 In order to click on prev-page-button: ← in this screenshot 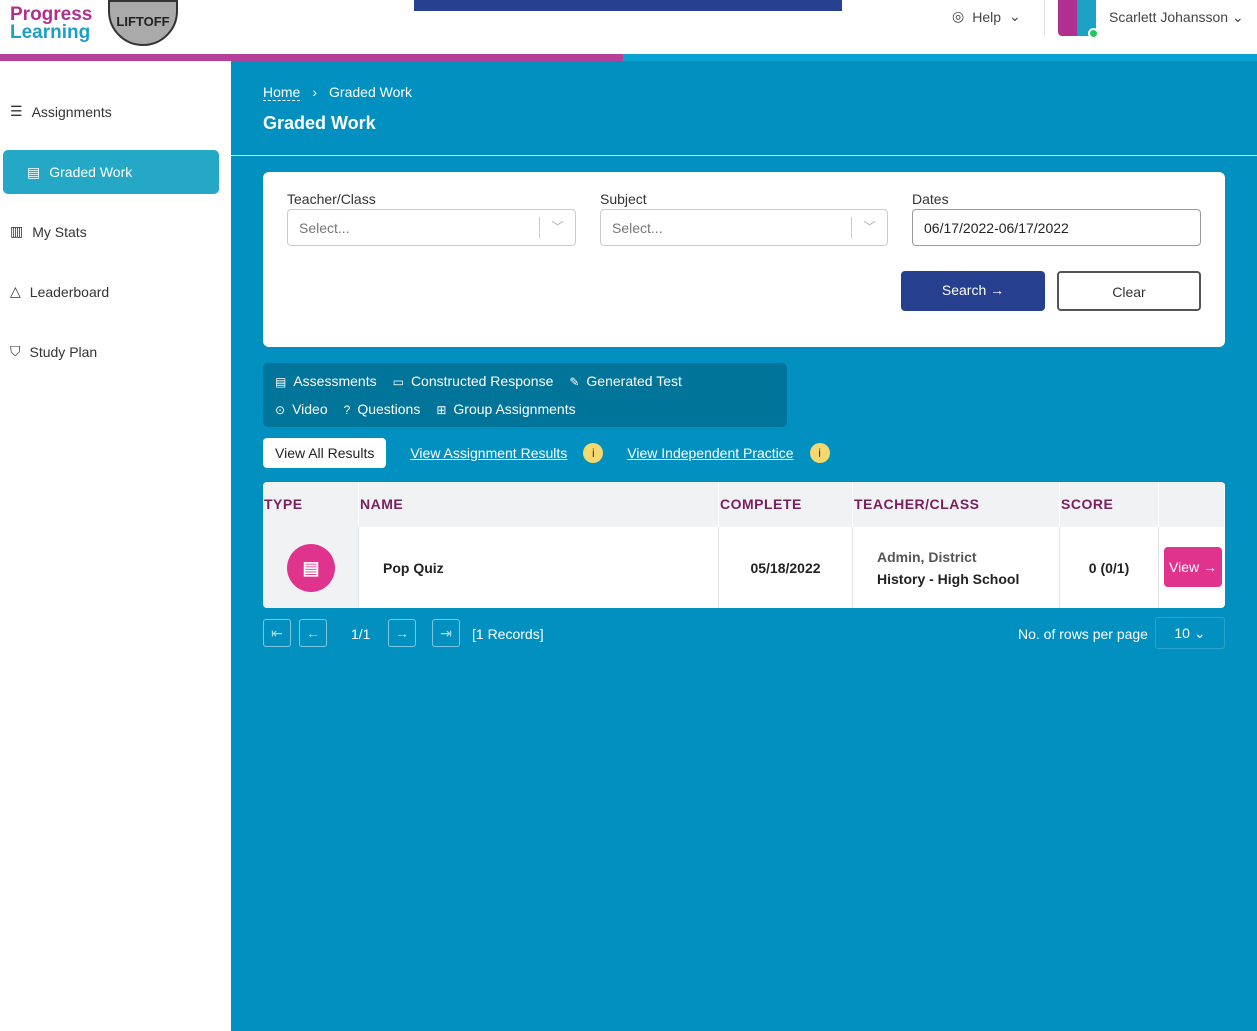, I will do `click(313, 633)`.